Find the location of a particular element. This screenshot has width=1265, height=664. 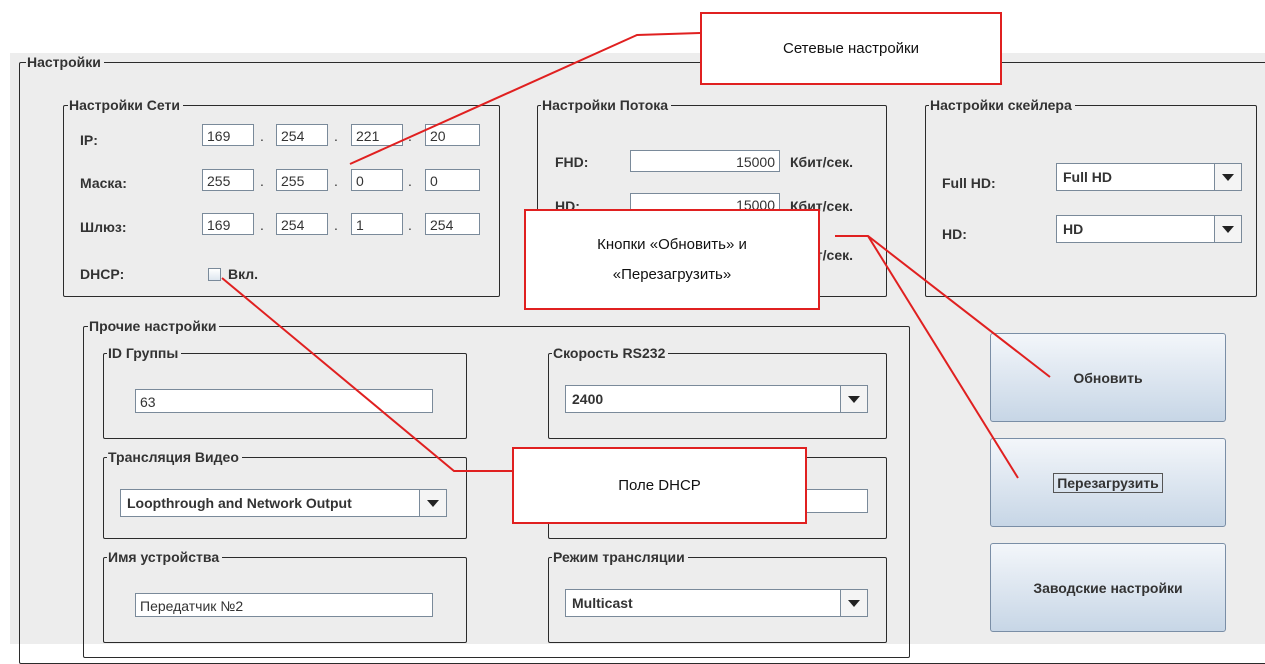

network-settings-callout-text: Сетевые настройки is located at coordinates (851, 48).